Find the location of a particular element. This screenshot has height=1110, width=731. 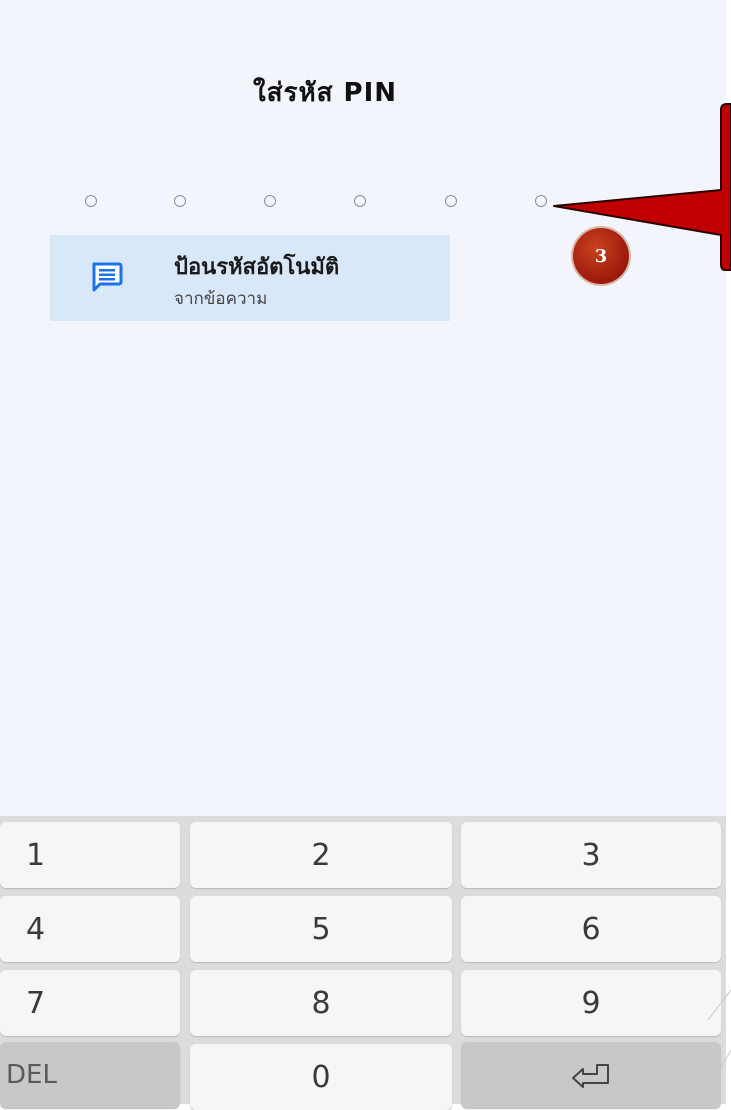

key-7: 7 is located at coordinates (90, 1003).